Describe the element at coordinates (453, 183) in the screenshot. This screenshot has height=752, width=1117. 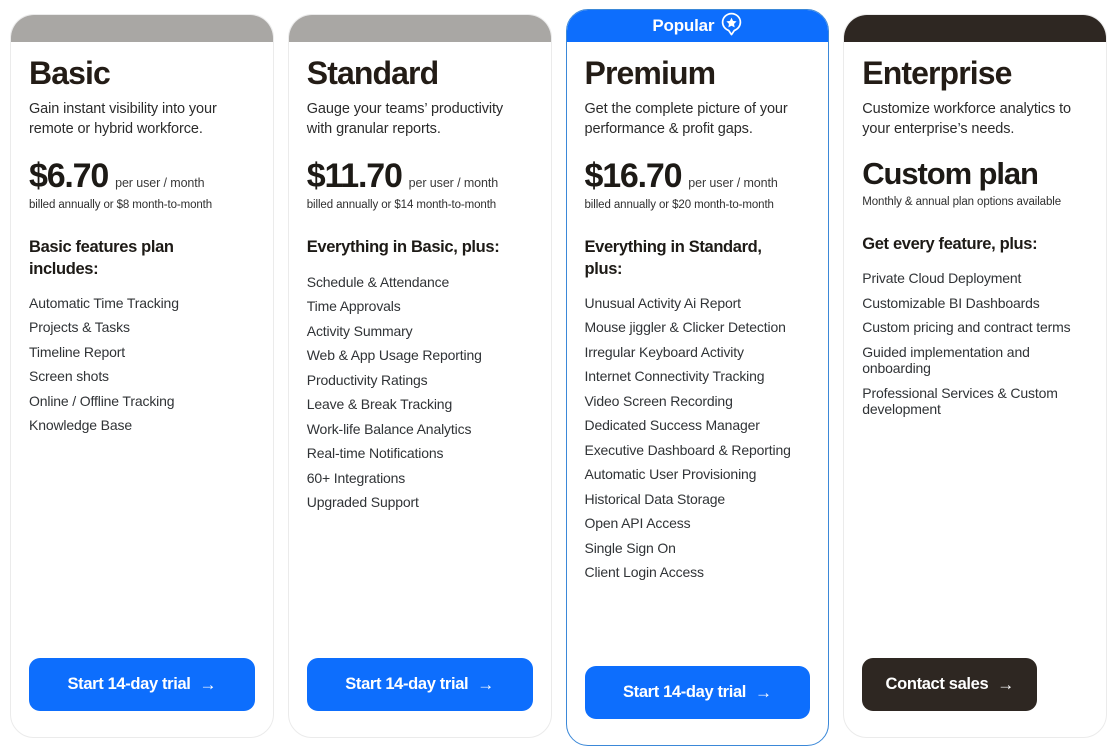
I see `price-unit-standard: per user / month` at that location.